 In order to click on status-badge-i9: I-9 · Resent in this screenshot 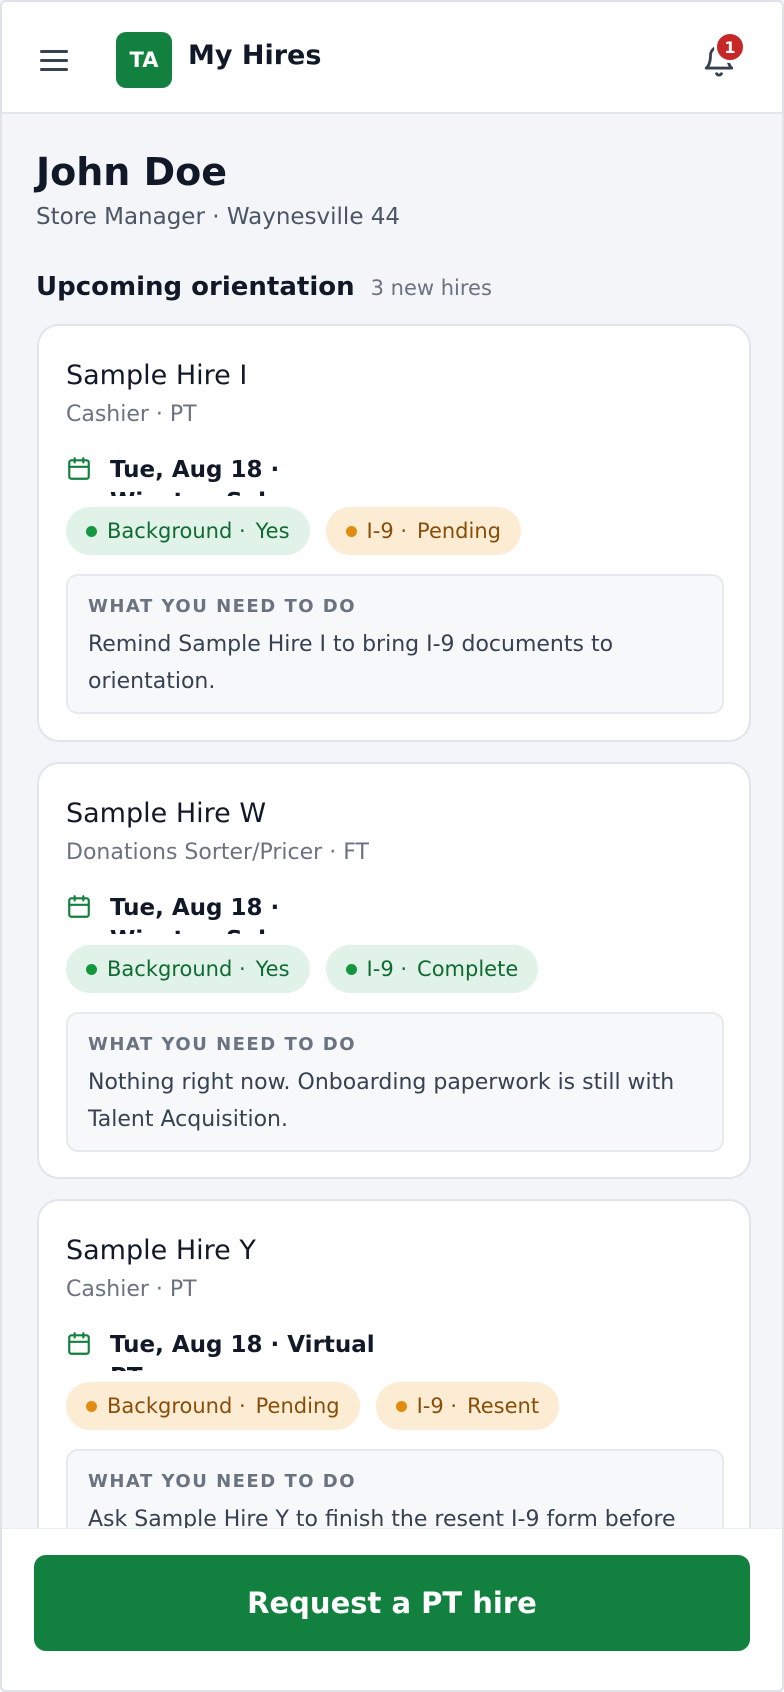, I will do `click(467, 1406)`.